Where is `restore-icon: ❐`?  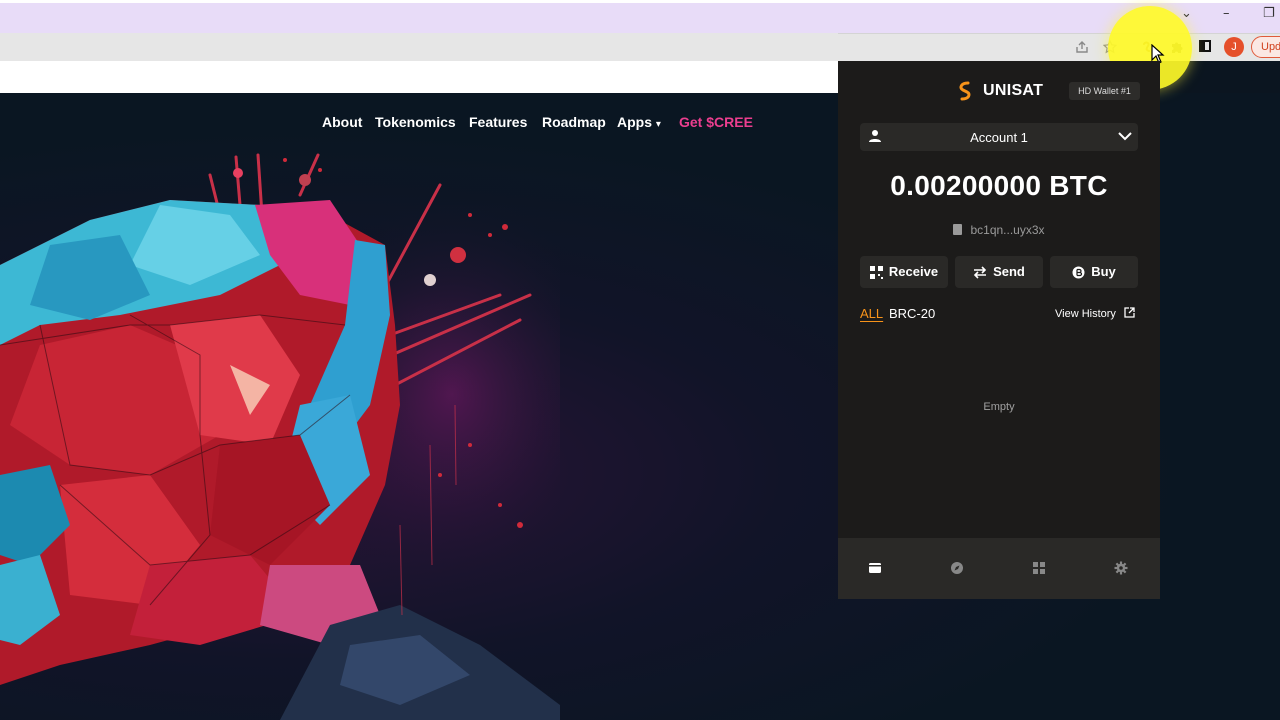
restore-icon: ❐ is located at coordinates (1269, 13).